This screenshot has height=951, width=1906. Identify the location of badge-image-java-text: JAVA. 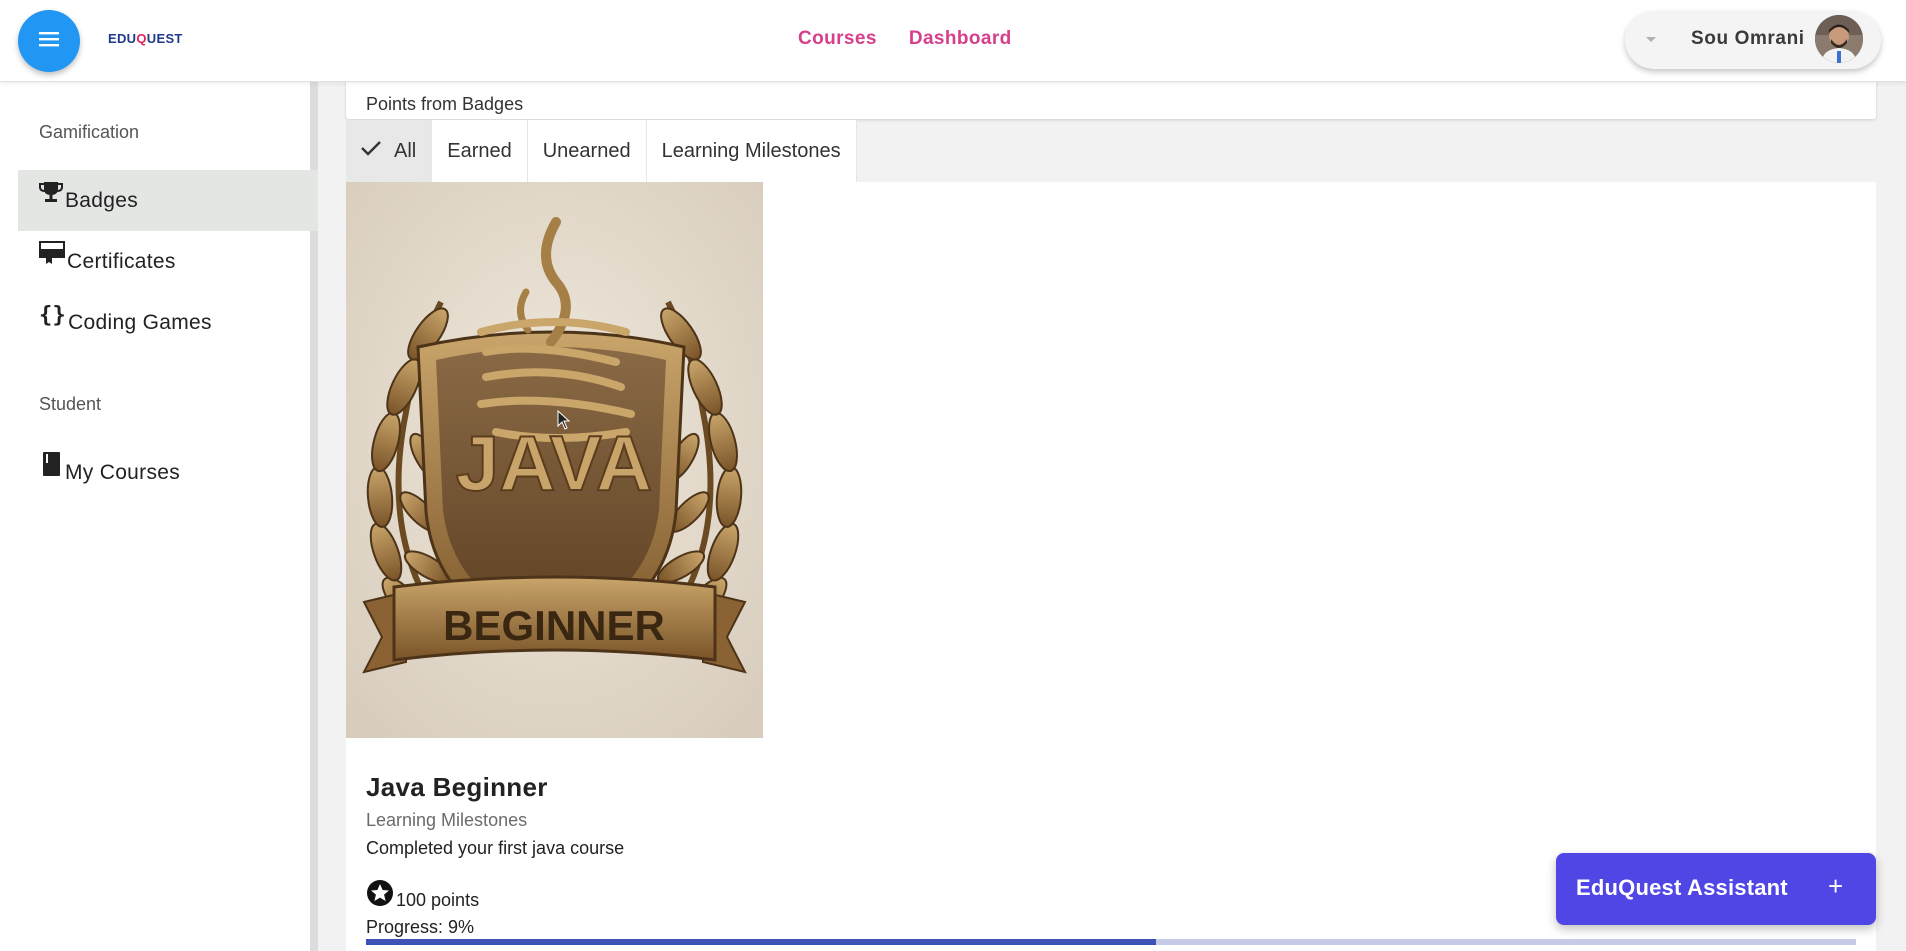
(554, 463).